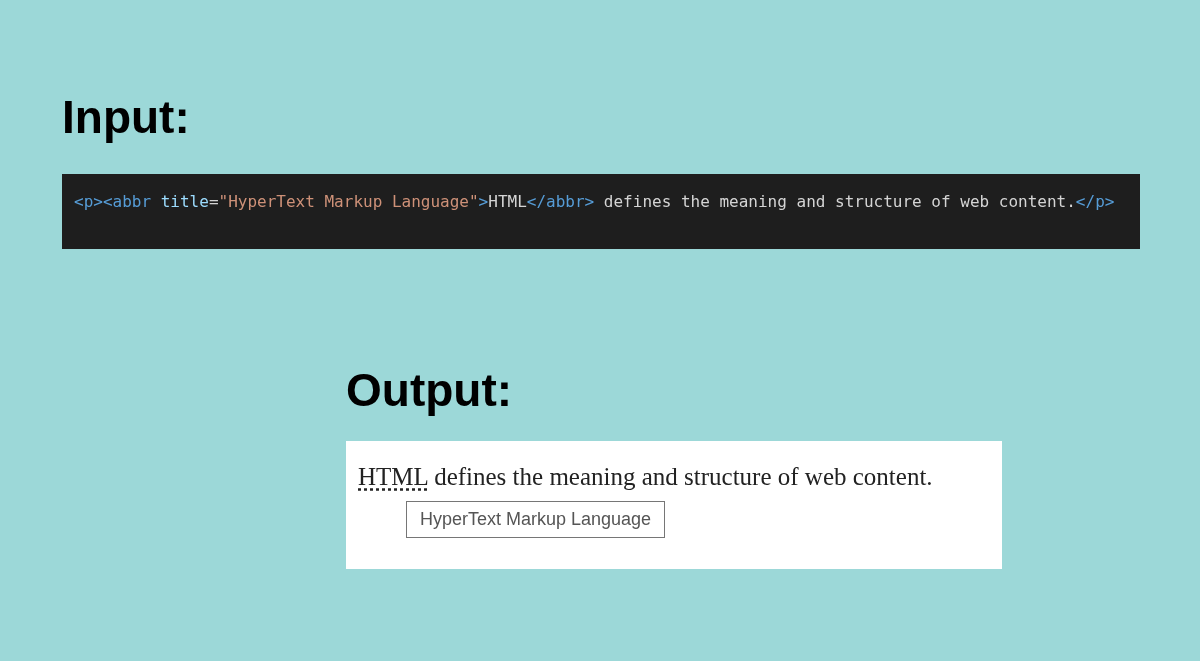 Image resolution: width=1200 pixels, height=661 pixels. I want to click on tooltip: HyperText Markup Language, so click(536, 520).